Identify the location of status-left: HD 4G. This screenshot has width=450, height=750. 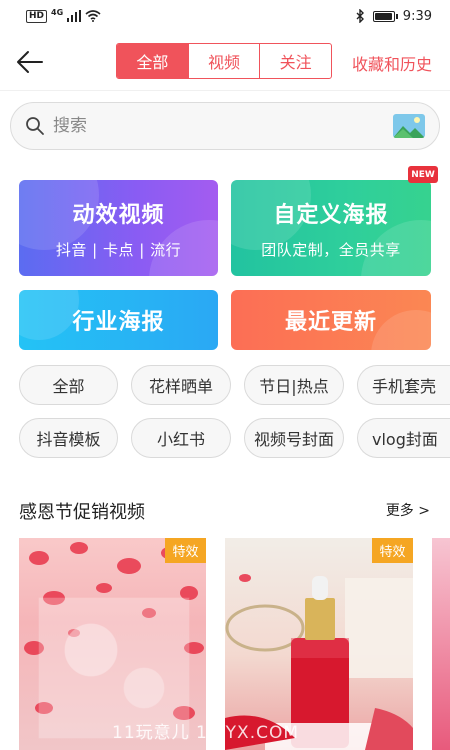
(63, 15).